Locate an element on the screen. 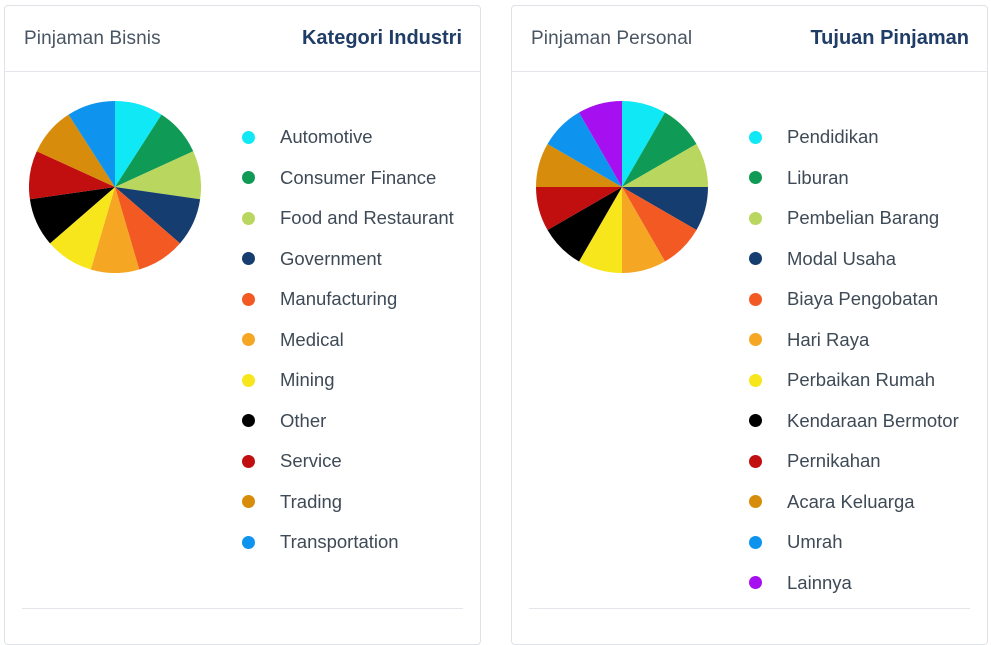 The image size is (991, 645). legend-item-consumer-finance: Consumer Finance is located at coordinates (348, 178).